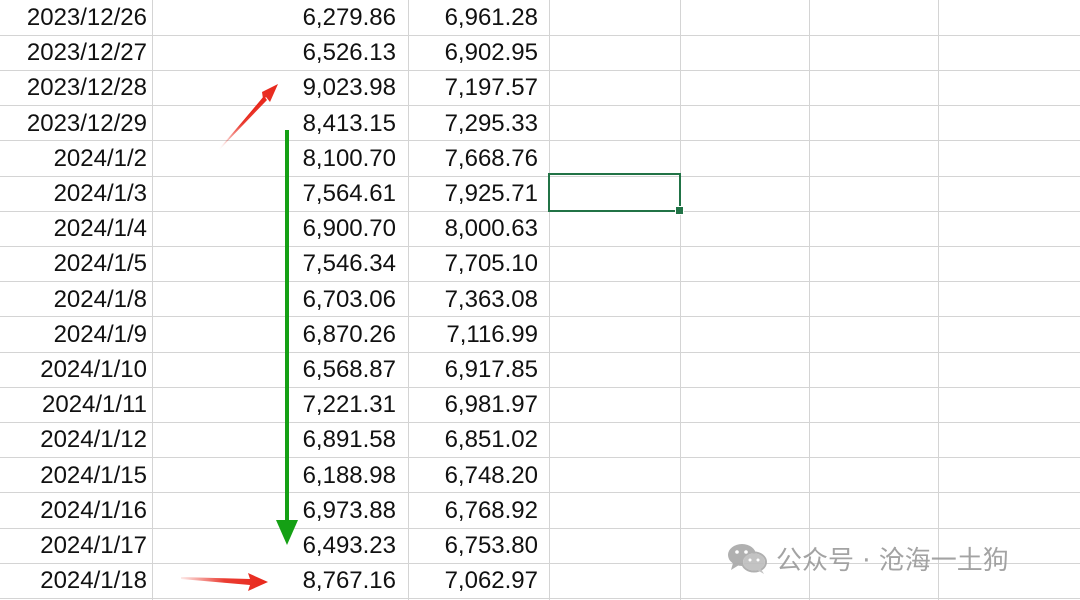 This screenshot has width=1080, height=600. Describe the element at coordinates (277, 87) in the screenshot. I see `value1-cell: 9,023.98` at that location.